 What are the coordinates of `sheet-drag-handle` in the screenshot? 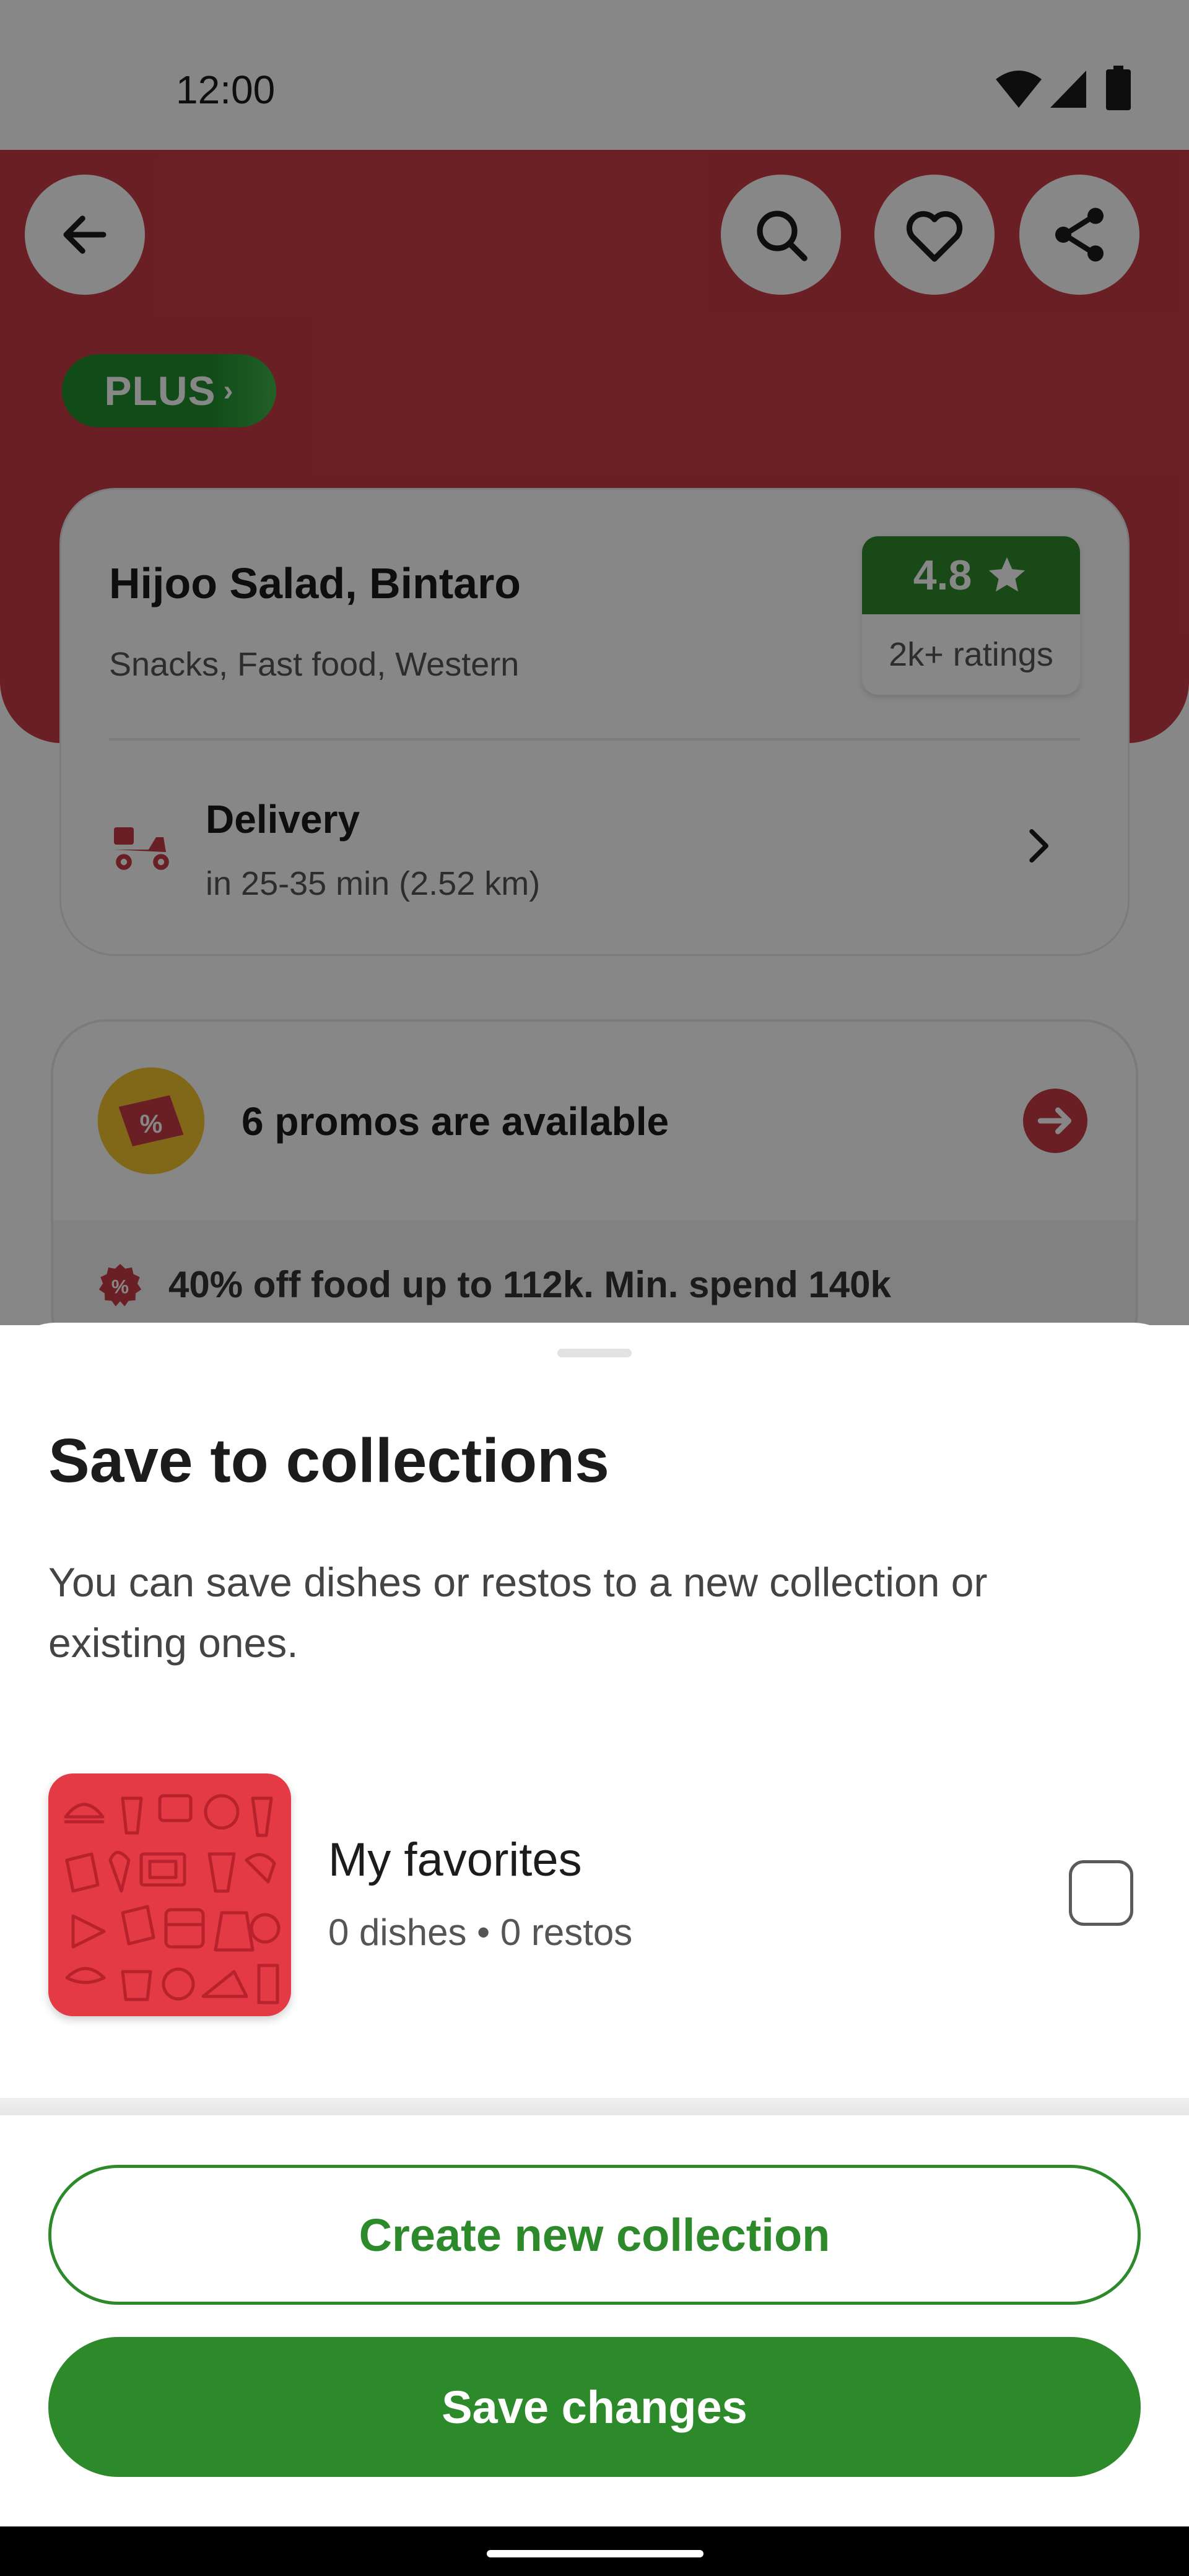 It's located at (594, 1353).